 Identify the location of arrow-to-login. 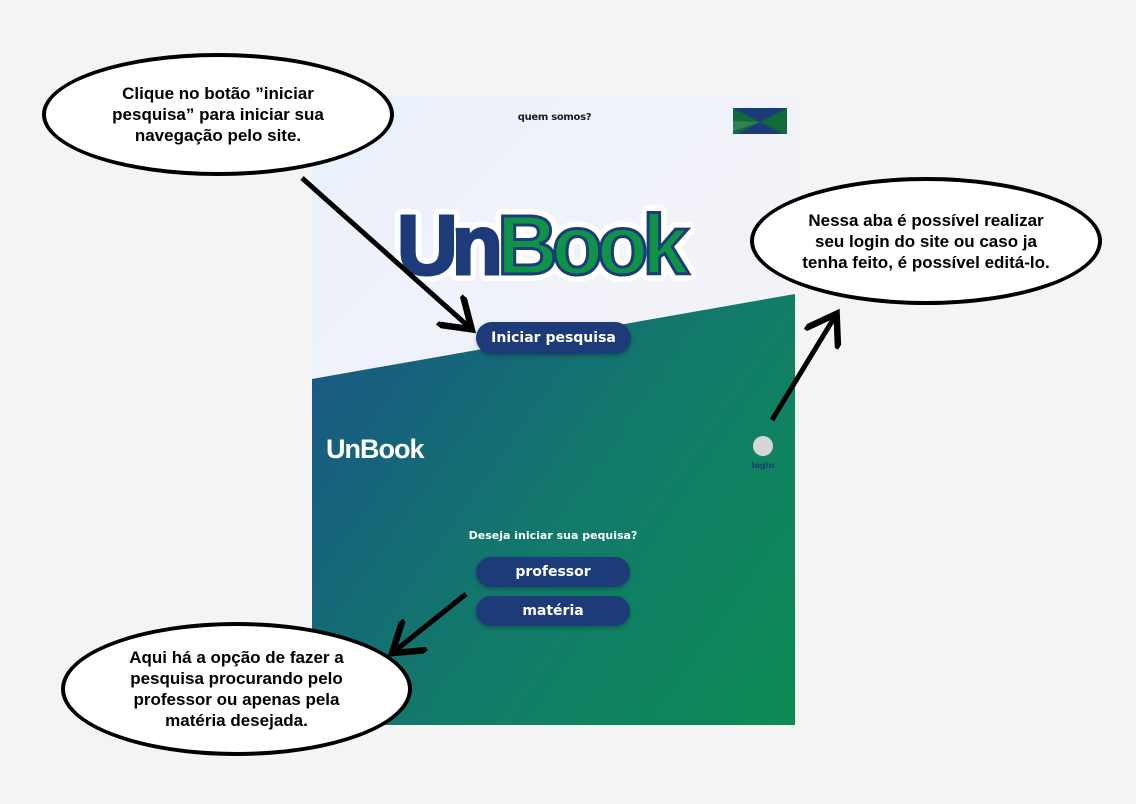
(801, 370).